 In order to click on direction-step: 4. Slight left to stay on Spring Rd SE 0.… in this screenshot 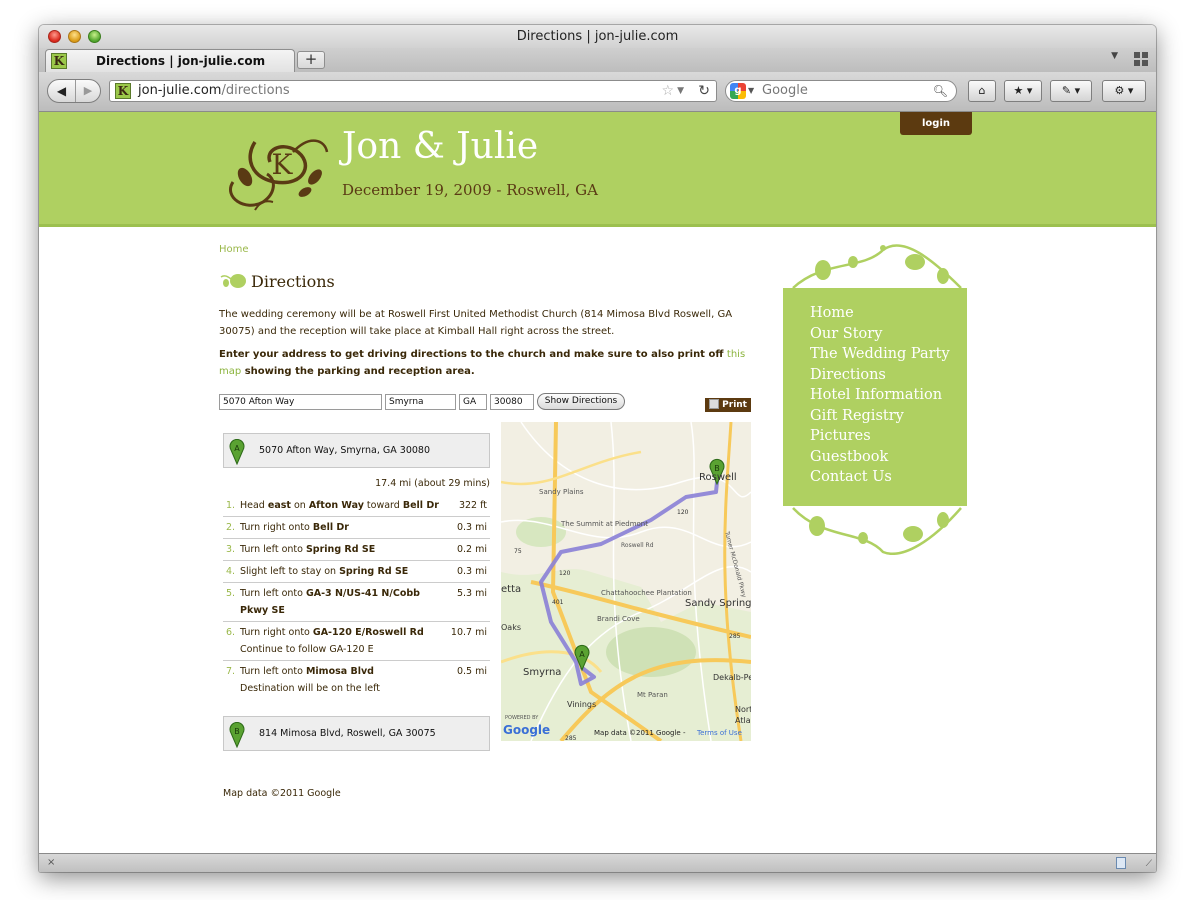, I will do `click(356, 572)`.